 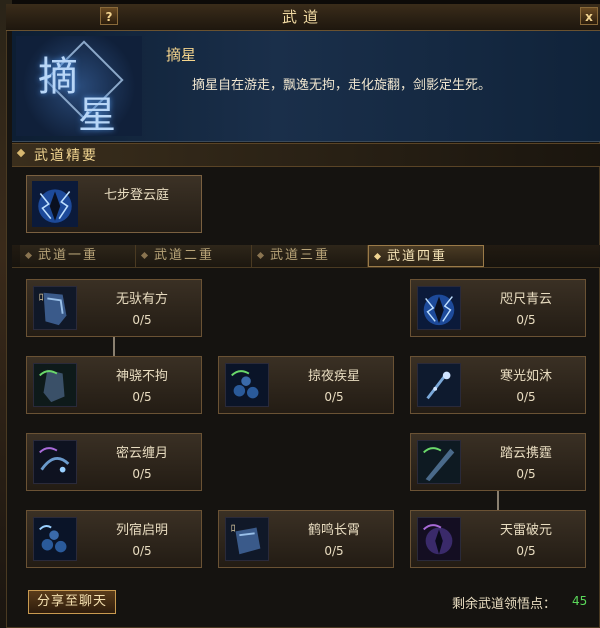 I want to click on skill-name: 密云缠月, so click(x=141, y=453).